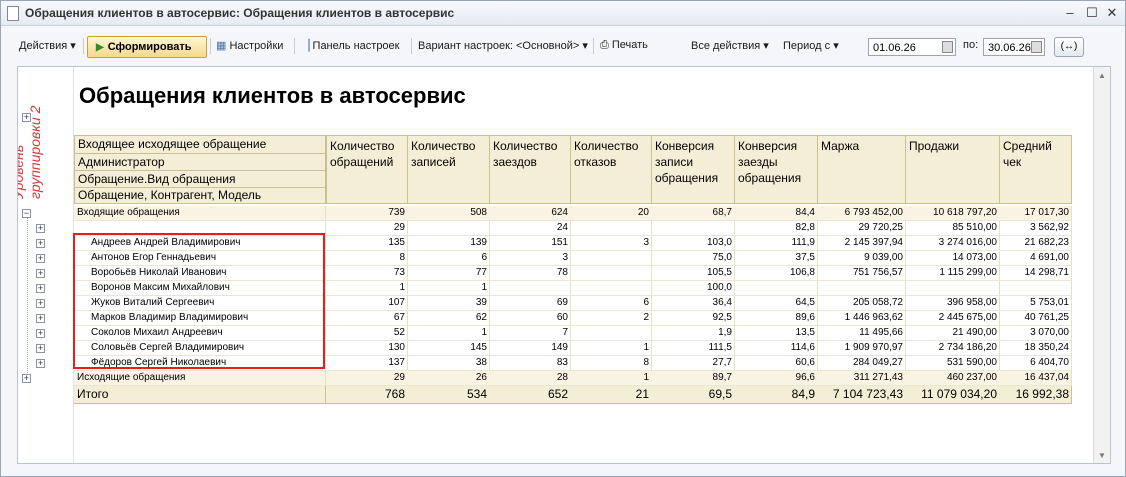  What do you see at coordinates (13, 13) in the screenshot?
I see `document-icon` at bounding box center [13, 13].